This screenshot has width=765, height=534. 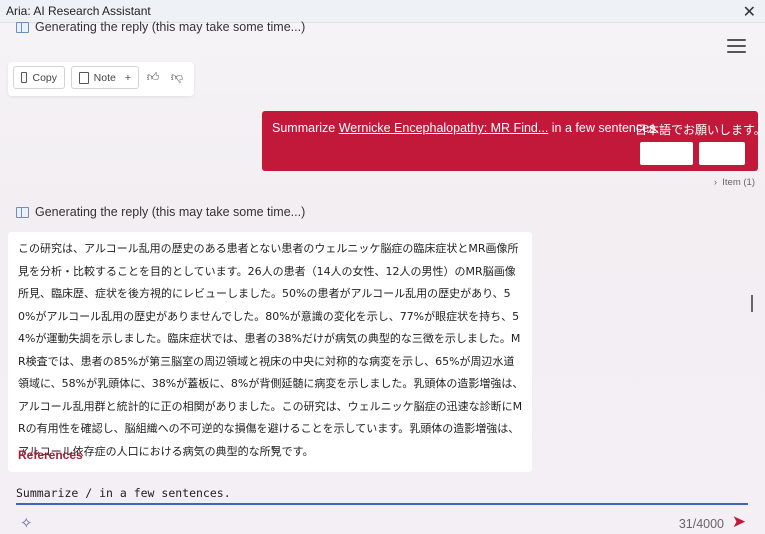 I want to click on sparkle-icon: ✧, so click(x=26, y=523).